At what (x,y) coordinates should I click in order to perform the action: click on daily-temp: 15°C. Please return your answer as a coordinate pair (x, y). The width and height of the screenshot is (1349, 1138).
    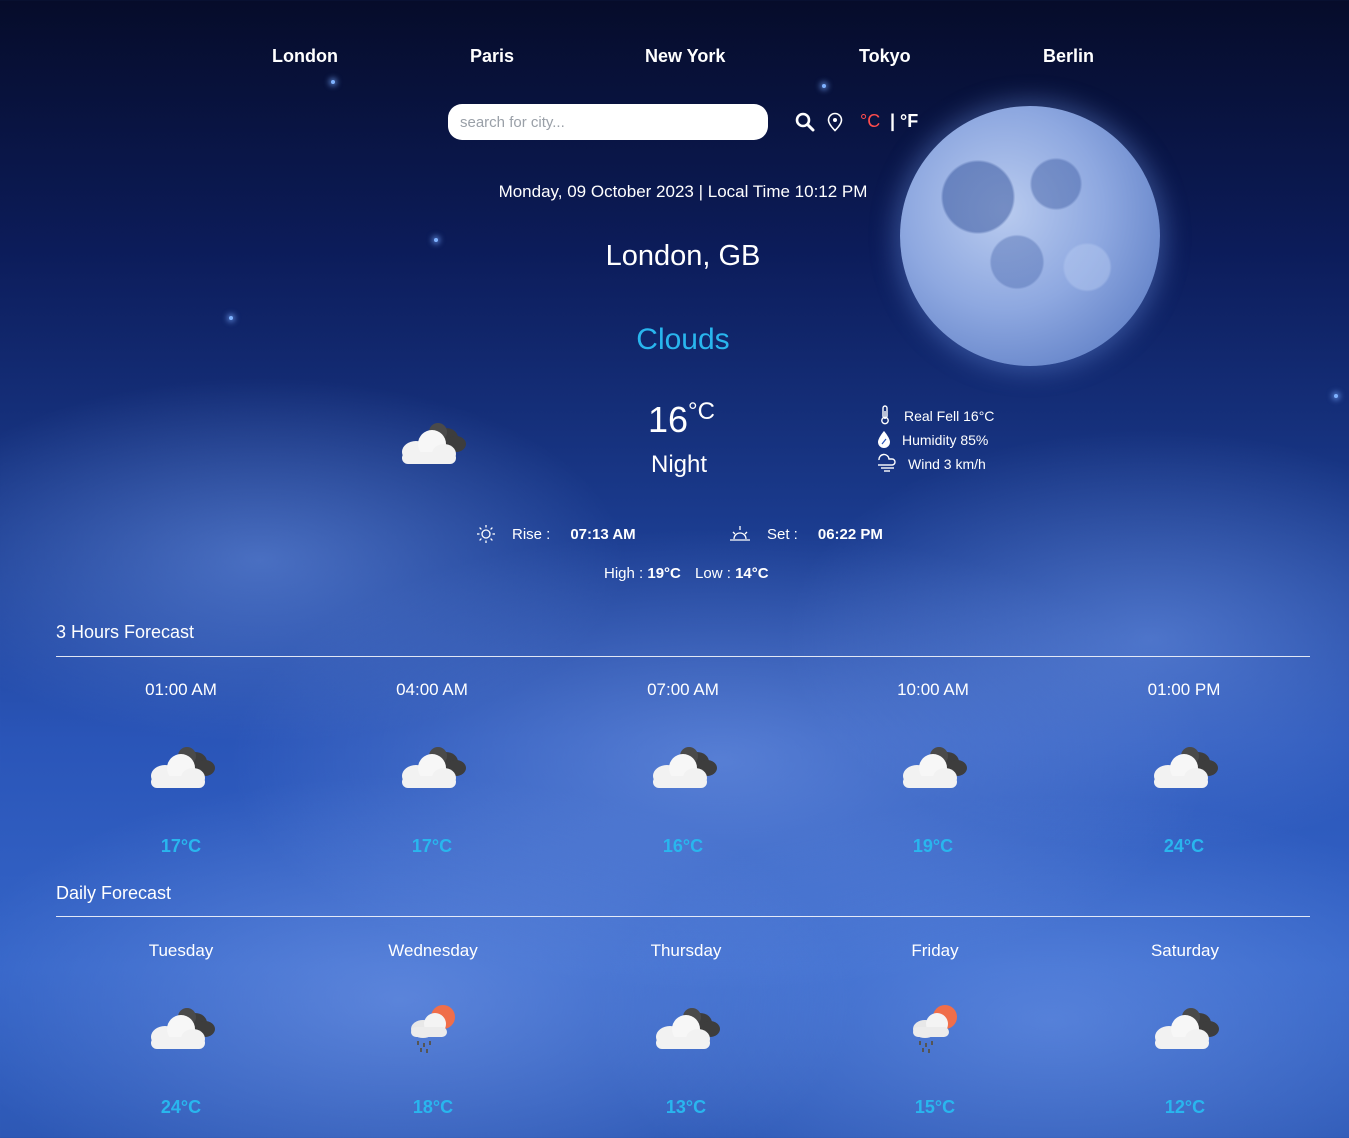
    Looking at the image, I should click on (935, 1107).